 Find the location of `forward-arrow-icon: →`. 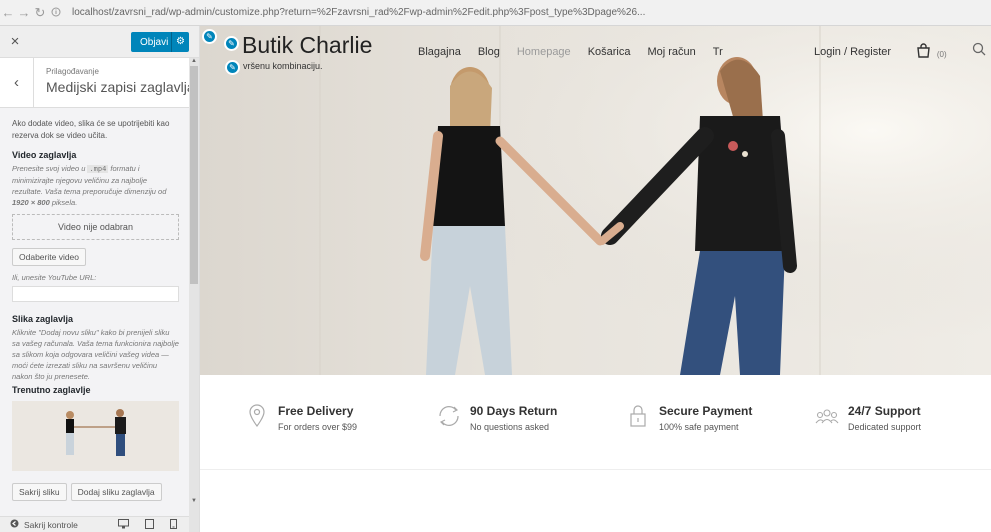

forward-arrow-icon: → is located at coordinates (24, 12).